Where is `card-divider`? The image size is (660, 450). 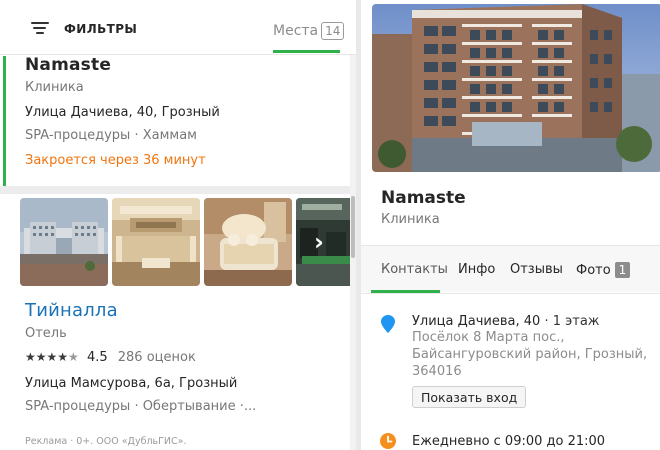 card-divider is located at coordinates (175, 190).